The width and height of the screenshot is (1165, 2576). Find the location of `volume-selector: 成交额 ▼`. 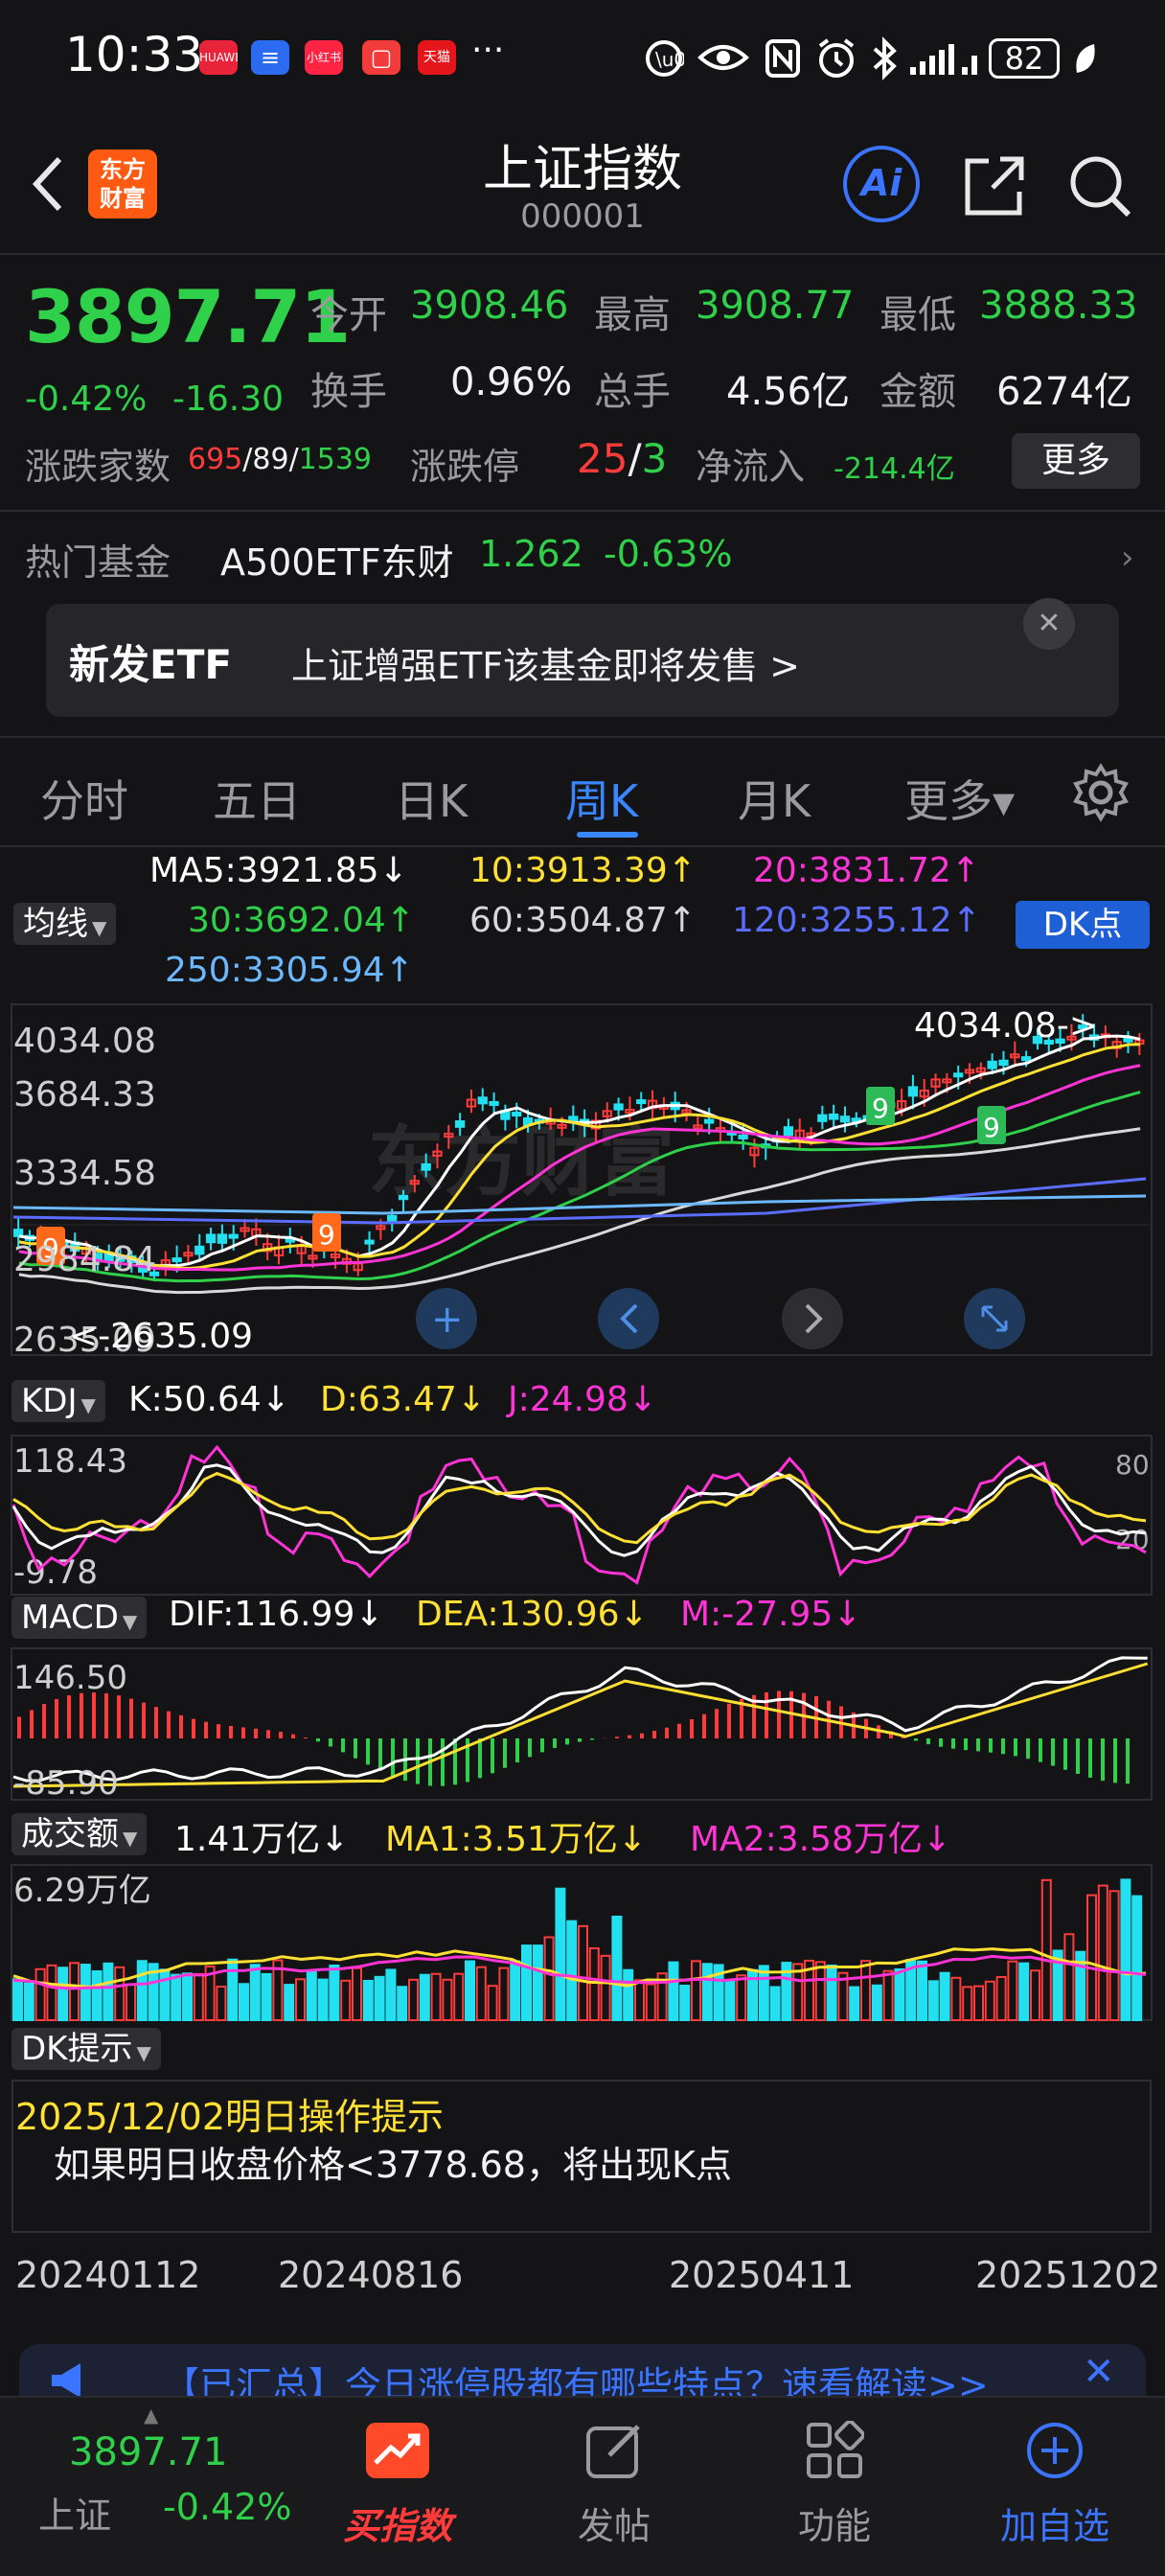

volume-selector: 成交额 ▼ is located at coordinates (79, 1834).